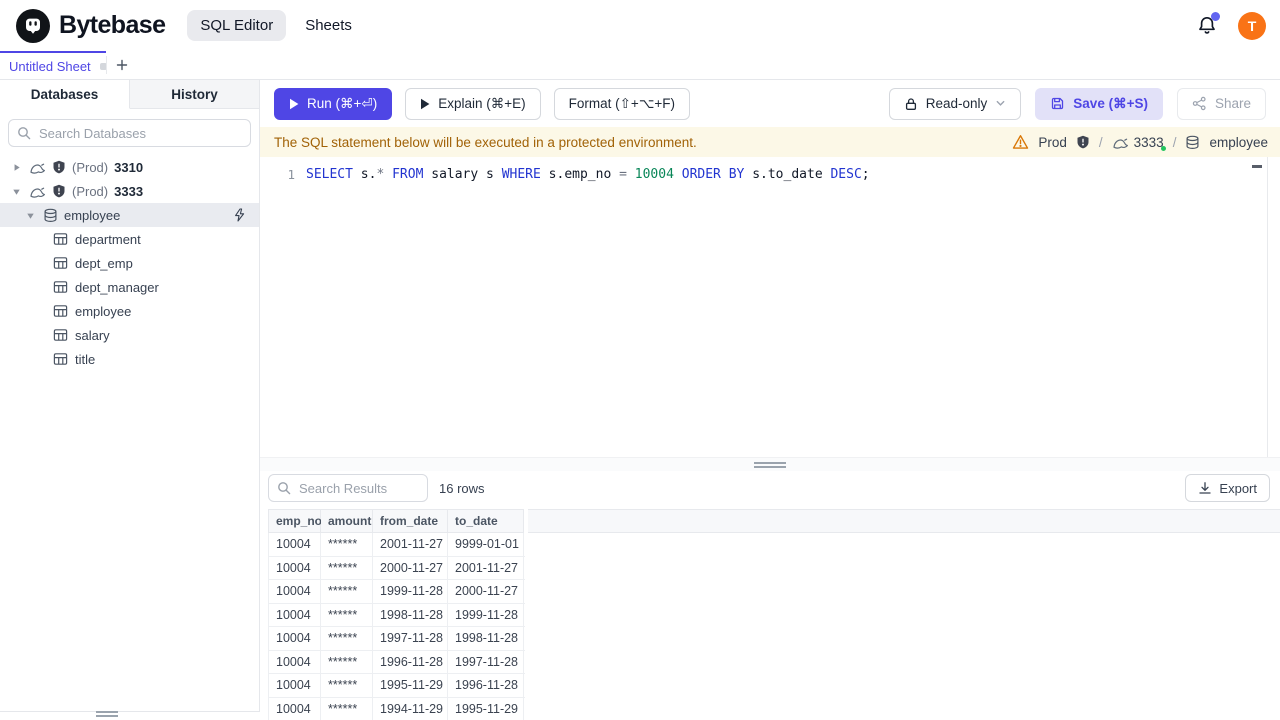 This screenshot has width=1280, height=720. Describe the element at coordinates (37, 191) in the screenshot. I see `mysql-icon` at that location.